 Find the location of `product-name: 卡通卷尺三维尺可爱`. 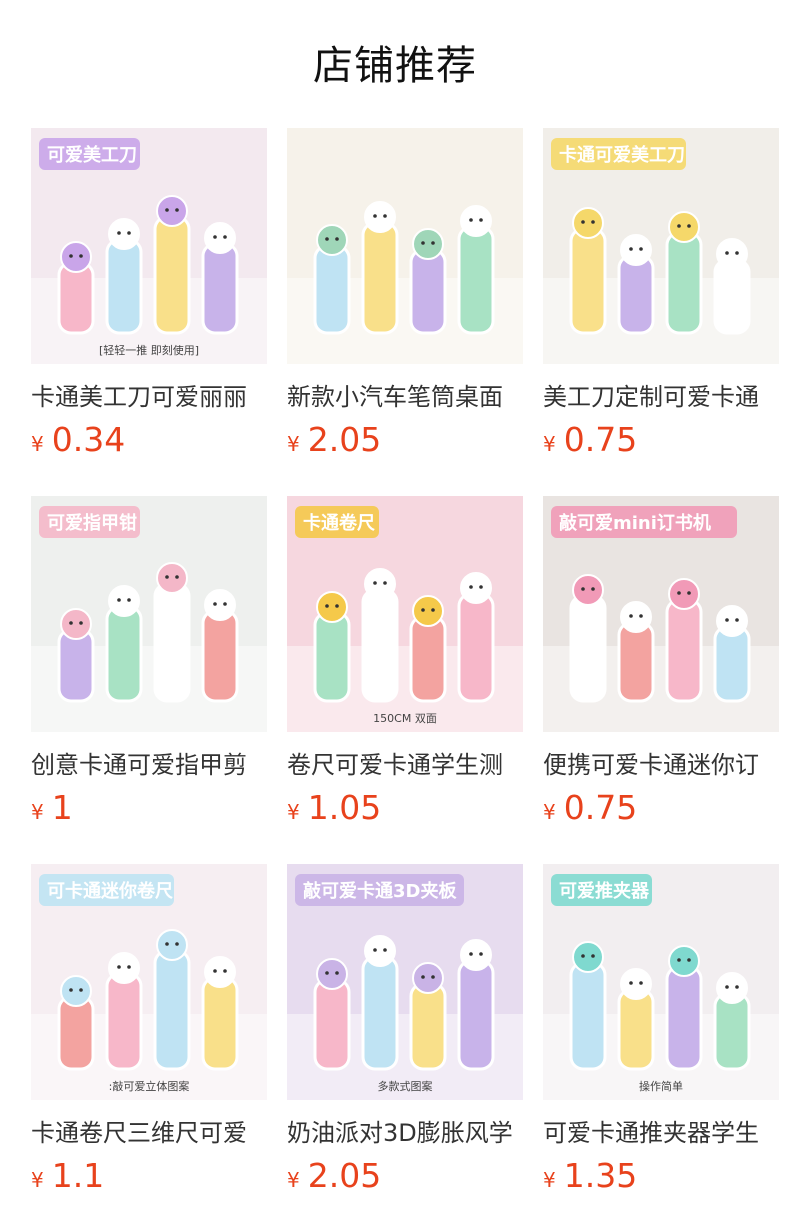

product-name: 卡通卷尺三维尺可爱 is located at coordinates (149, 1133).